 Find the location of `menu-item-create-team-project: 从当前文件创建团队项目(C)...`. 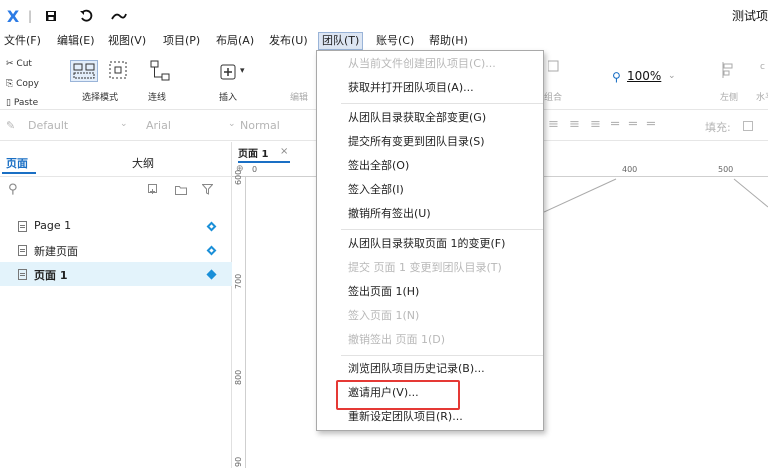

menu-item-create-team-project: 从当前文件创建团队项目(C)... is located at coordinates (422, 63).